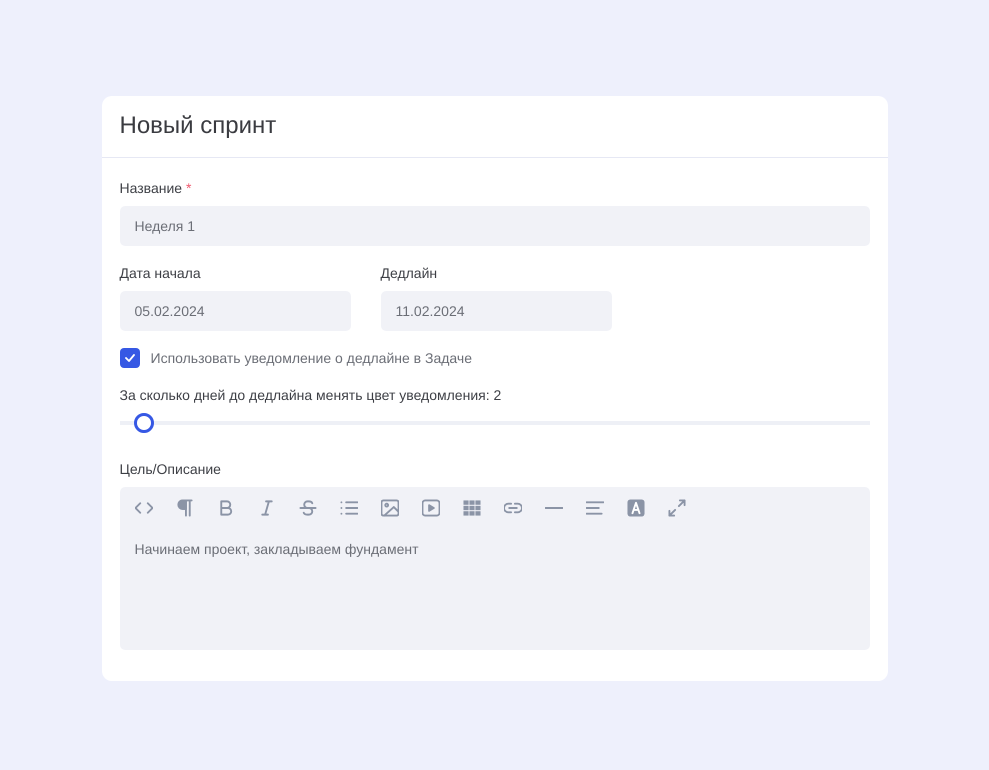  I want to click on field-label: Название *, so click(156, 188).